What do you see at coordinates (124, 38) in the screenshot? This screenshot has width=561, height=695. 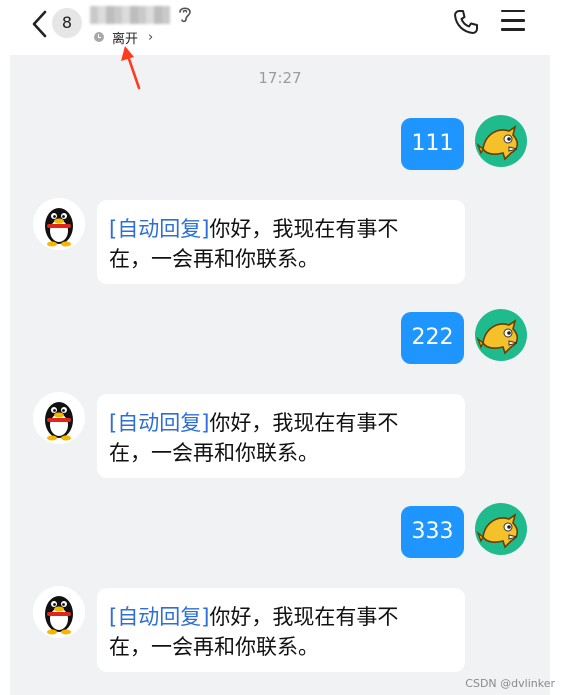 I see `online-status: 离开 ›` at bounding box center [124, 38].